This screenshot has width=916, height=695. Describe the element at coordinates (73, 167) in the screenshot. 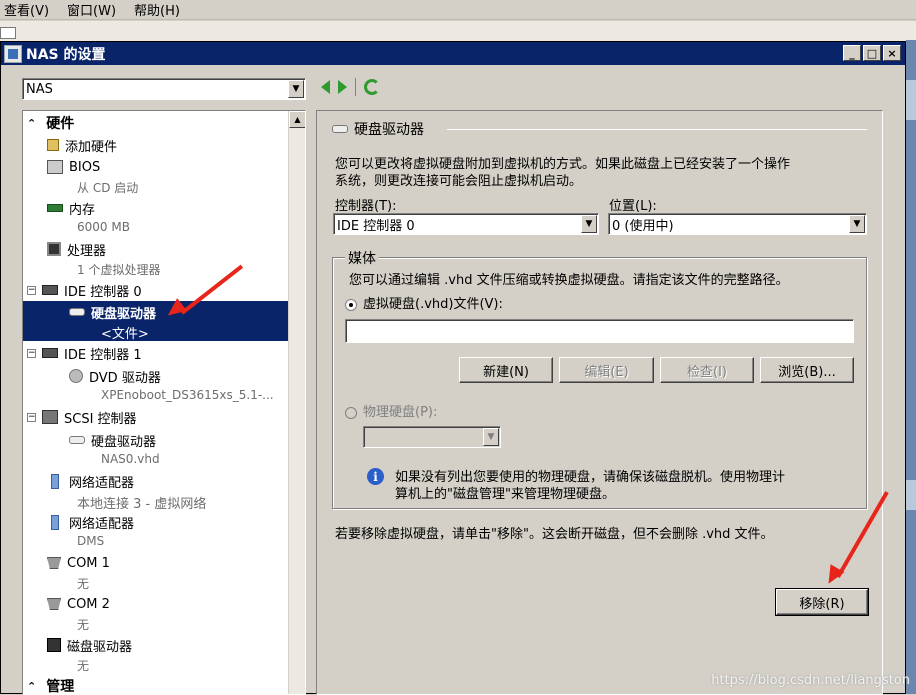

I see `tree-item-bios: BIOS` at that location.